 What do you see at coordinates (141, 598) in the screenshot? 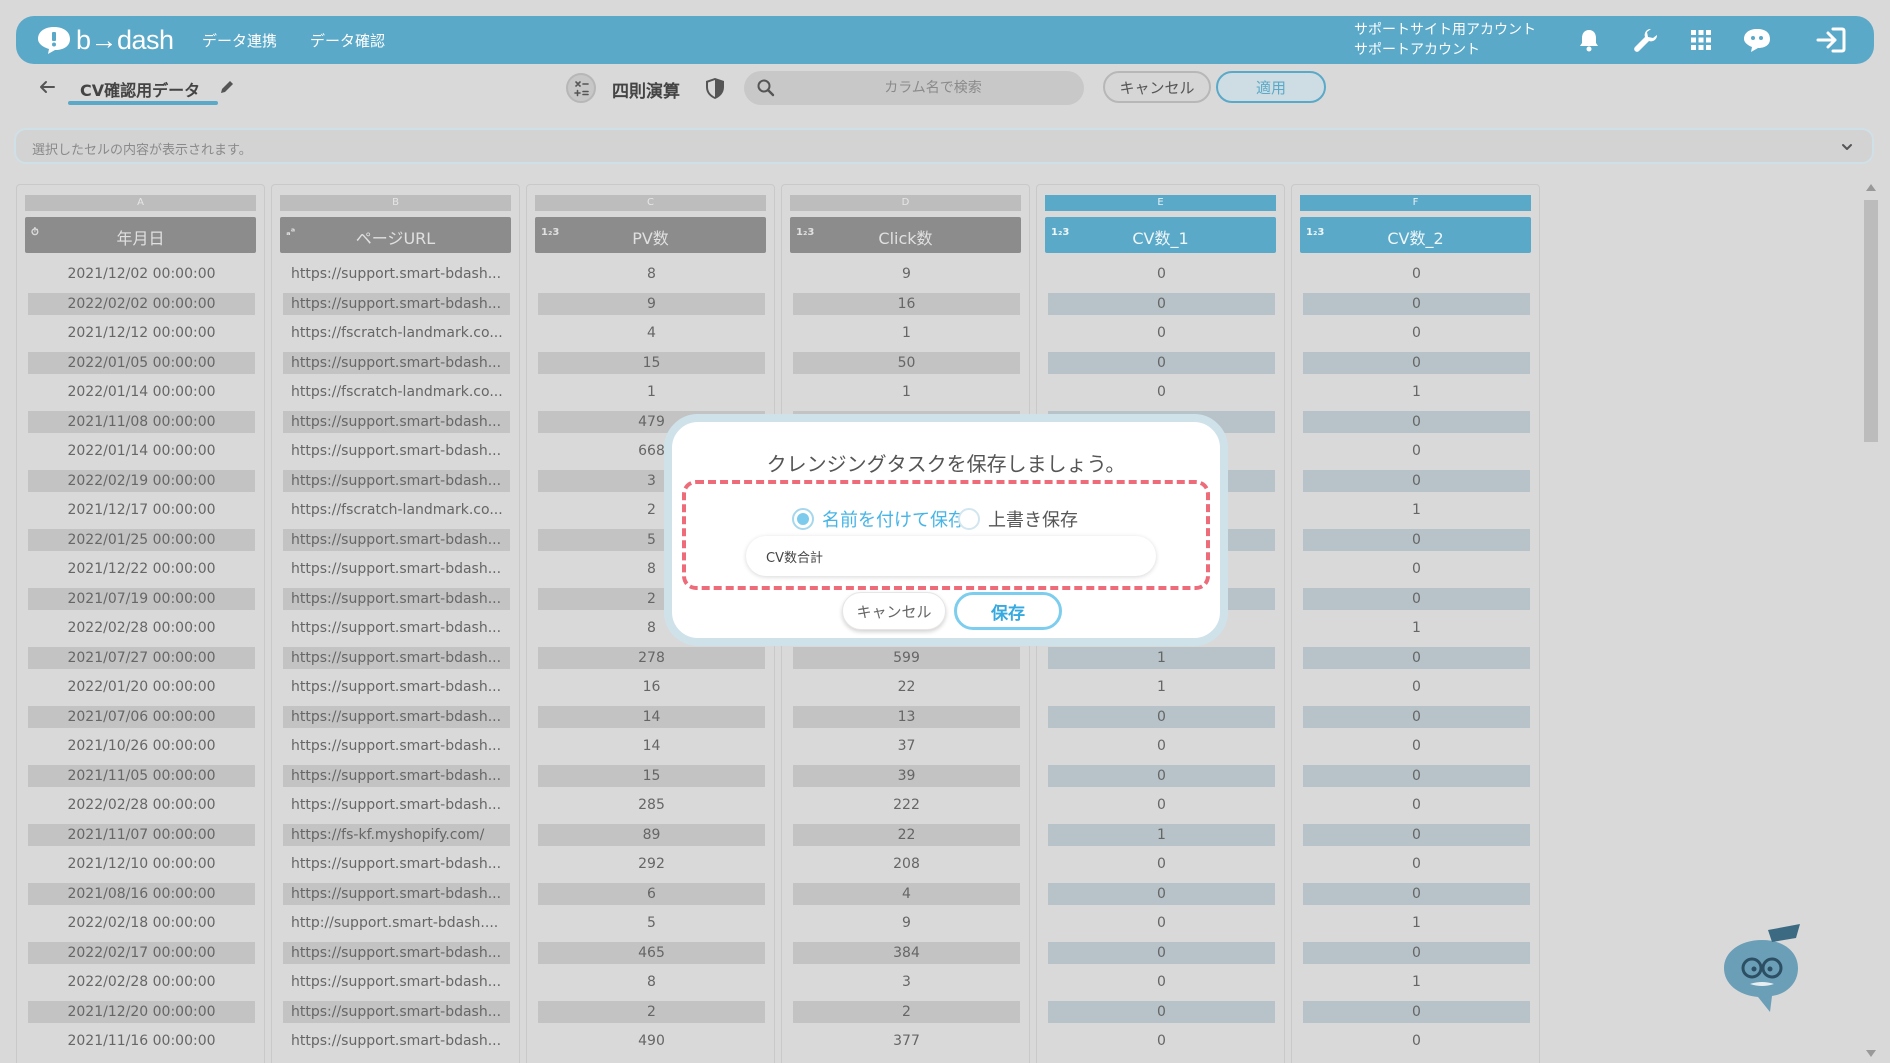
I see `table-cell: 2021/07/19 00:00:00` at bounding box center [141, 598].